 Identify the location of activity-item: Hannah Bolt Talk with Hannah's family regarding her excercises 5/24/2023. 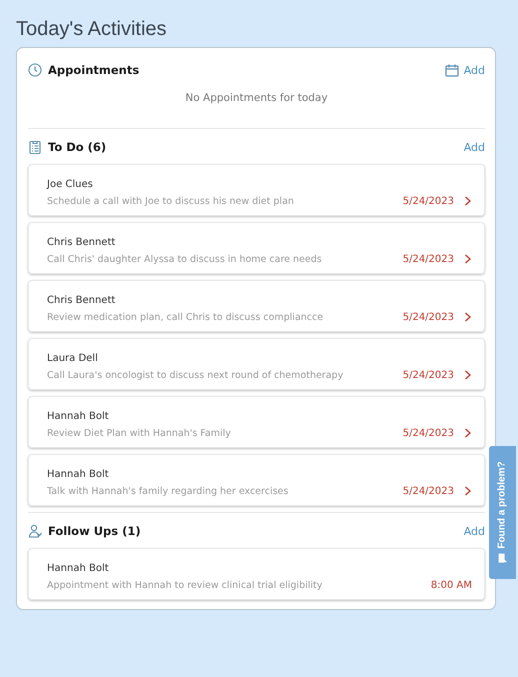
(256, 480).